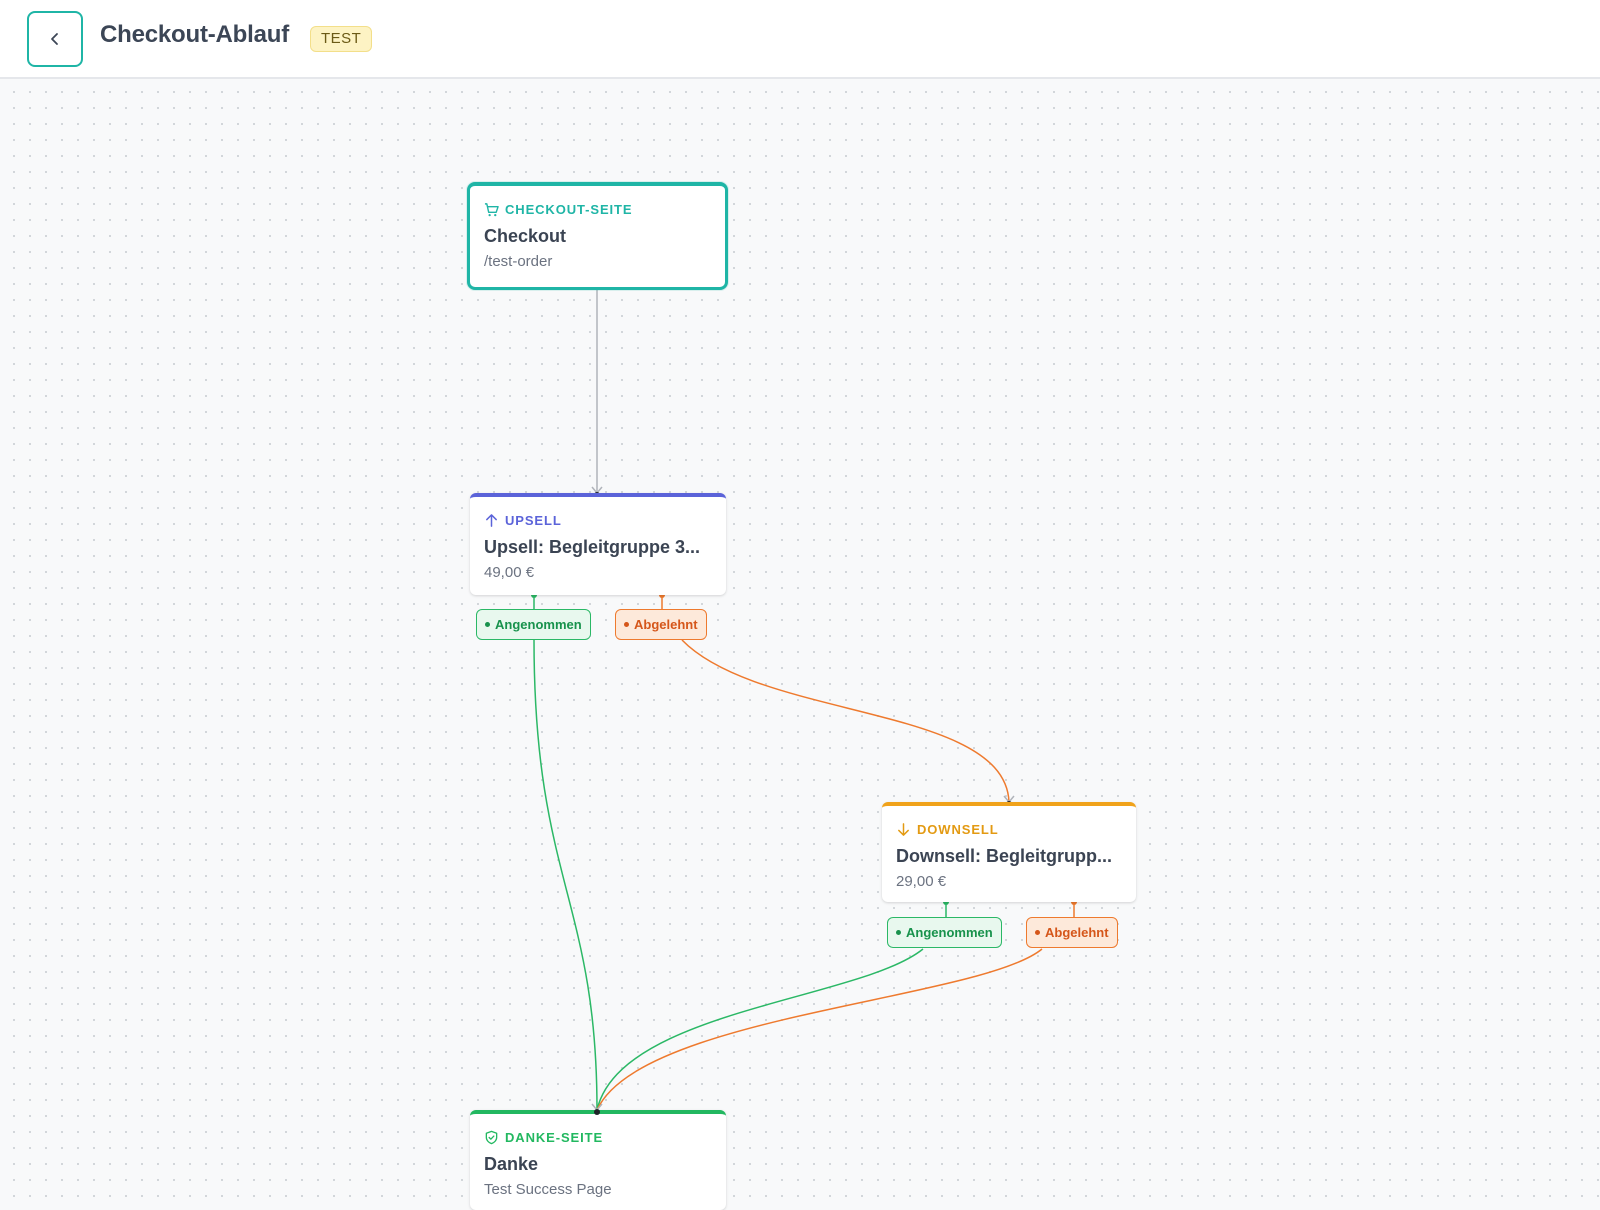 This screenshot has height=1210, width=1600. What do you see at coordinates (598, 1160) in the screenshot?
I see `node-thanks: DANKE-SEITE Danke Test Success Page` at bounding box center [598, 1160].